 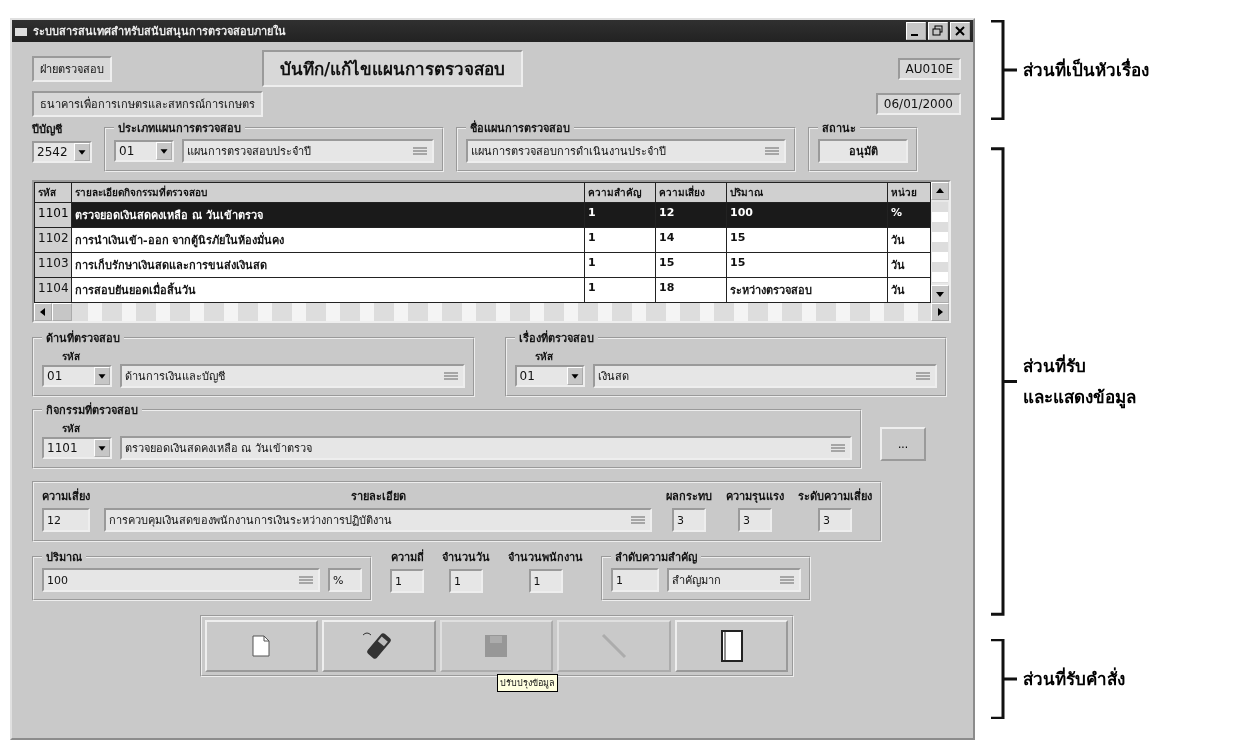 I want to click on window-icon, so click(x=21, y=31).